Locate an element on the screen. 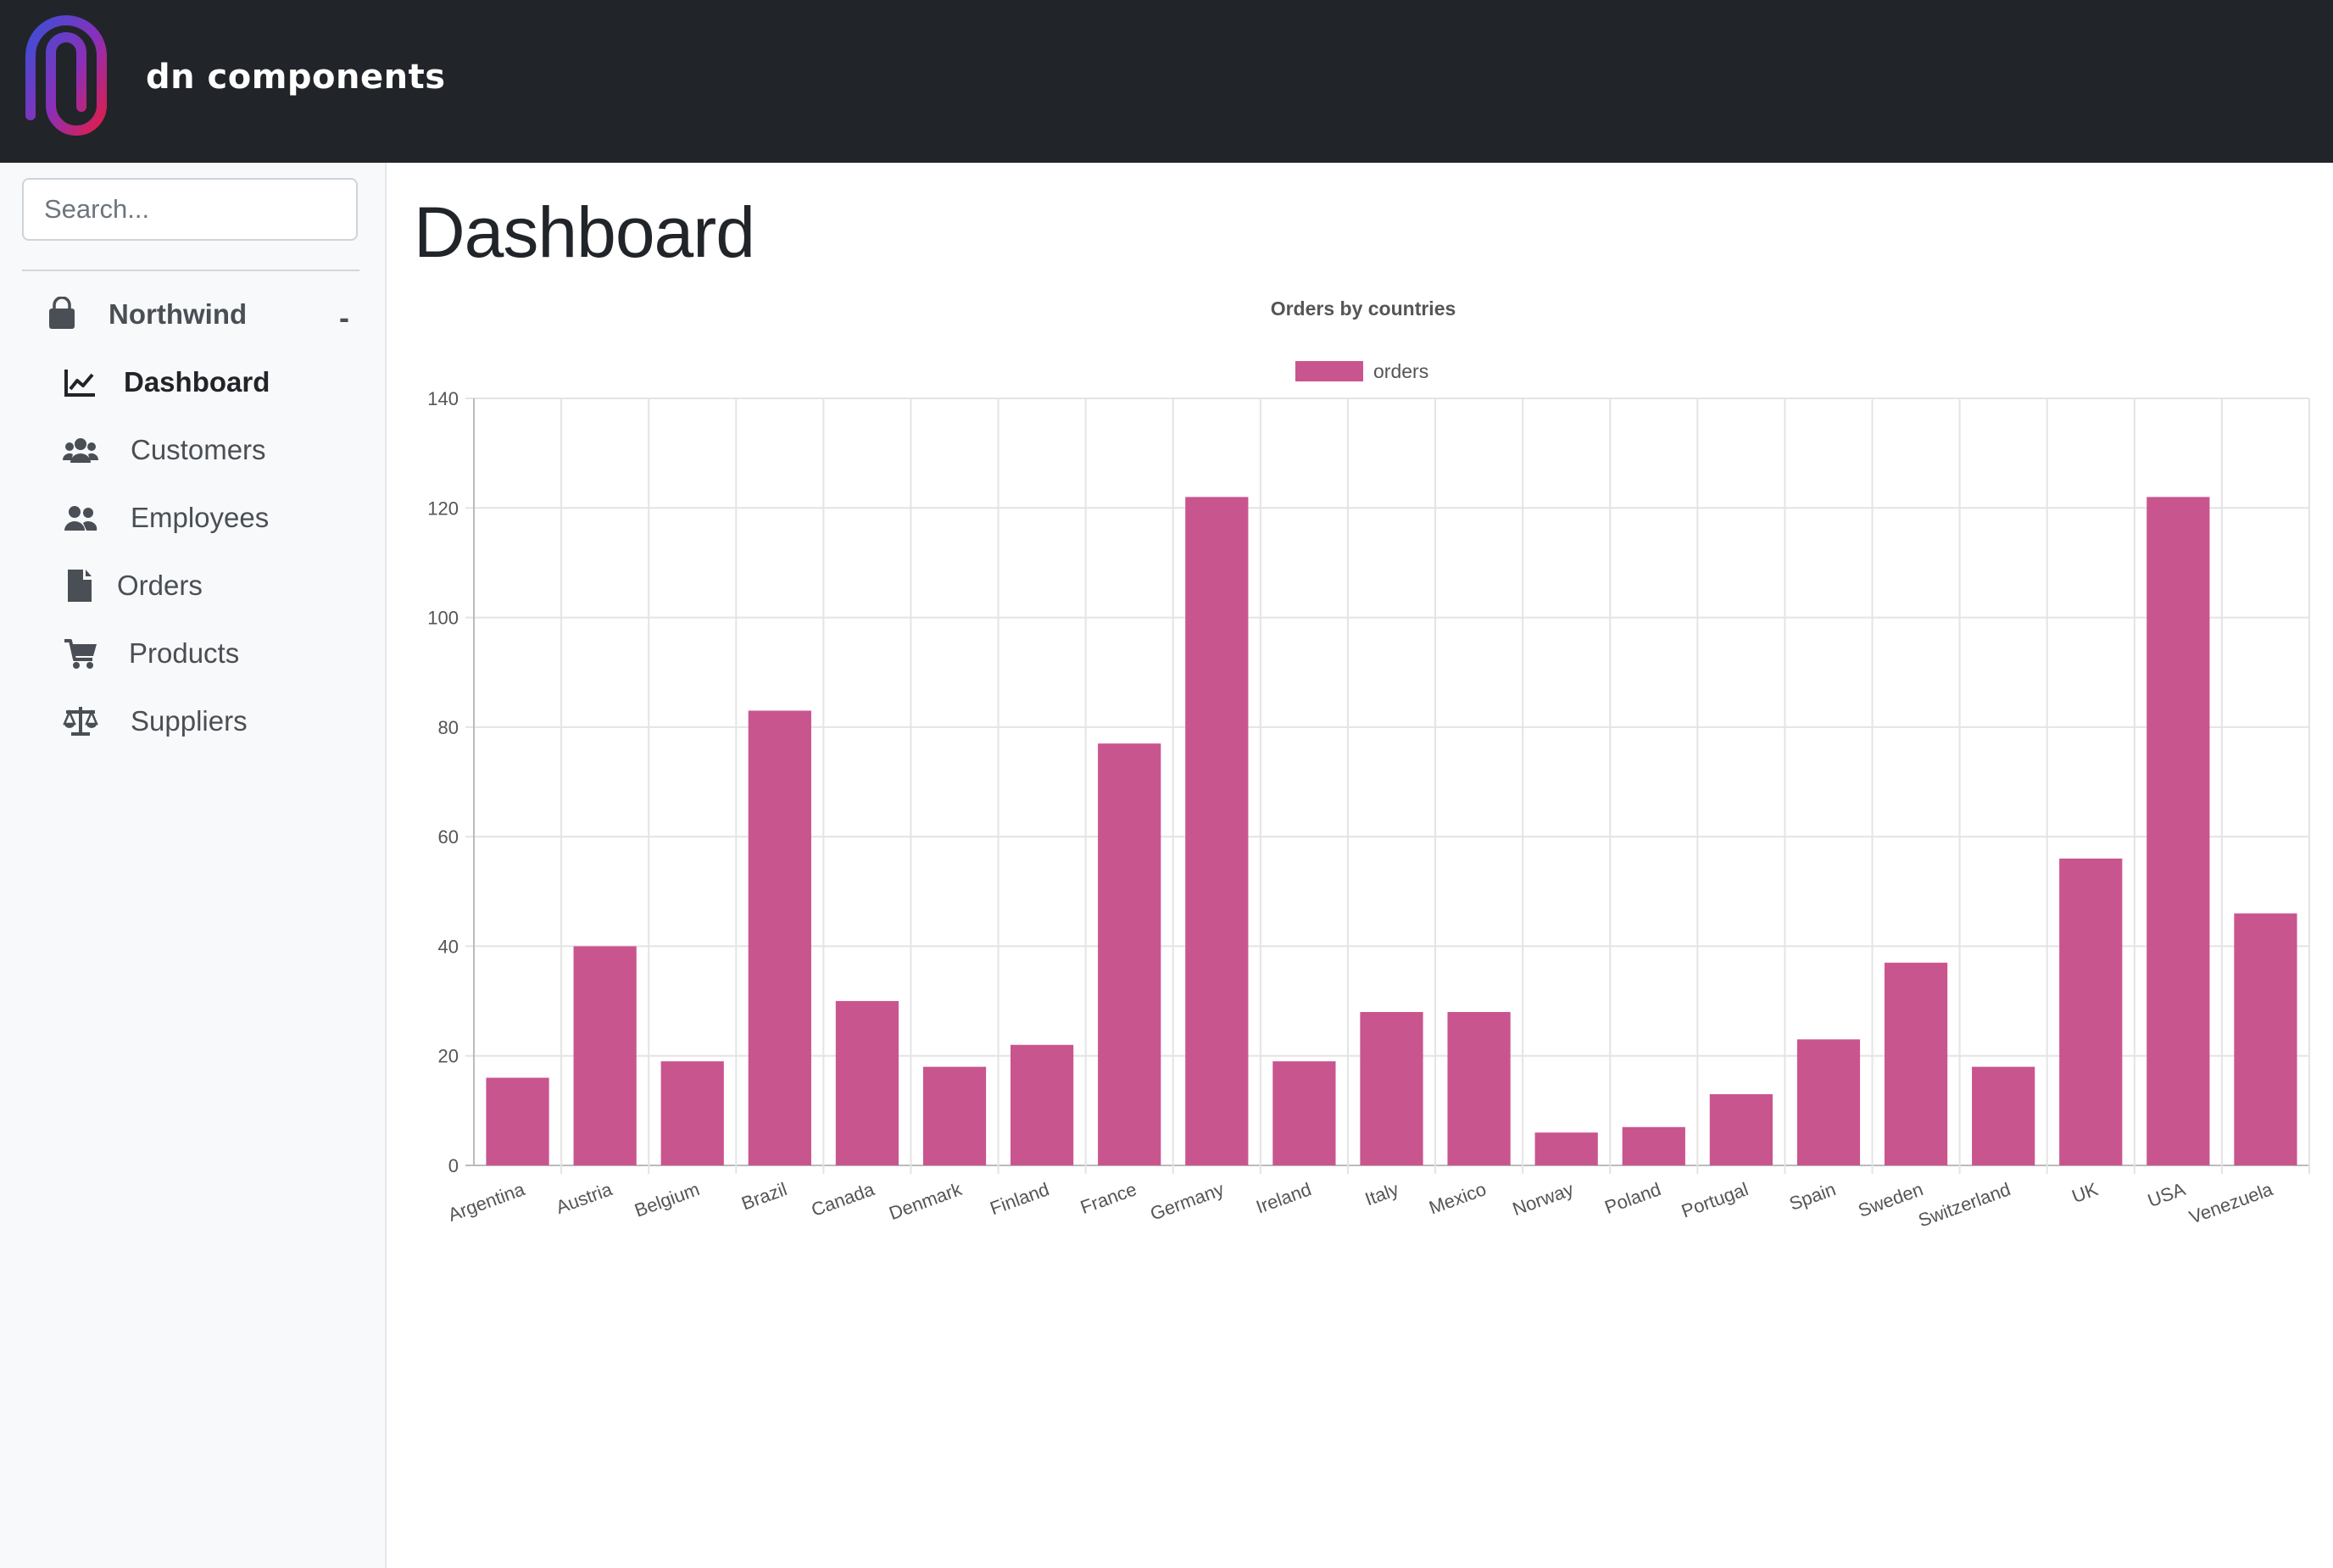 This screenshot has width=2333, height=1568. users-icon is located at coordinates (80, 450).